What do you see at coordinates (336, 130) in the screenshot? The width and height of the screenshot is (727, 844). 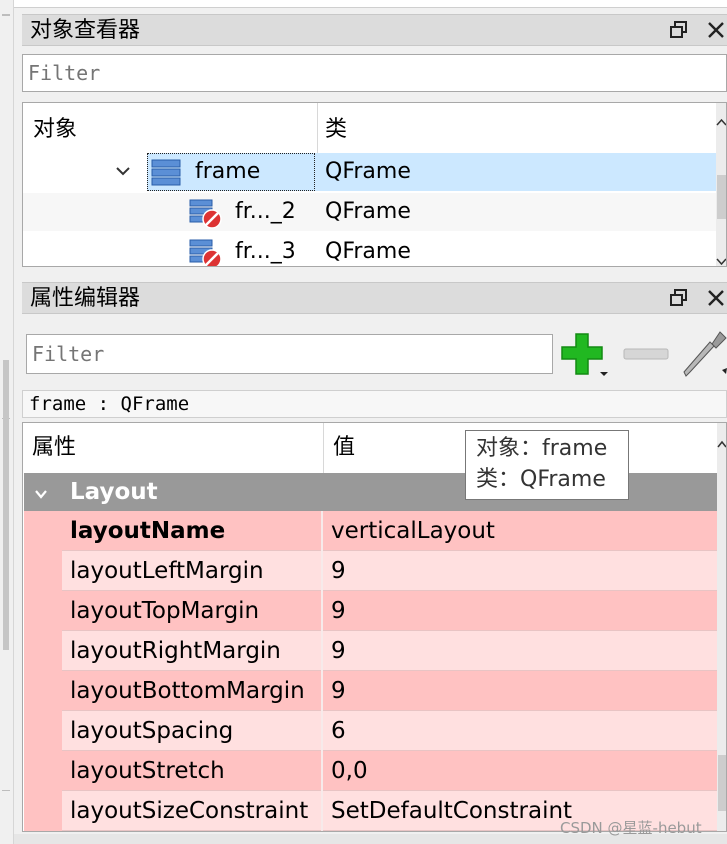 I see `column-header-class: 类` at bounding box center [336, 130].